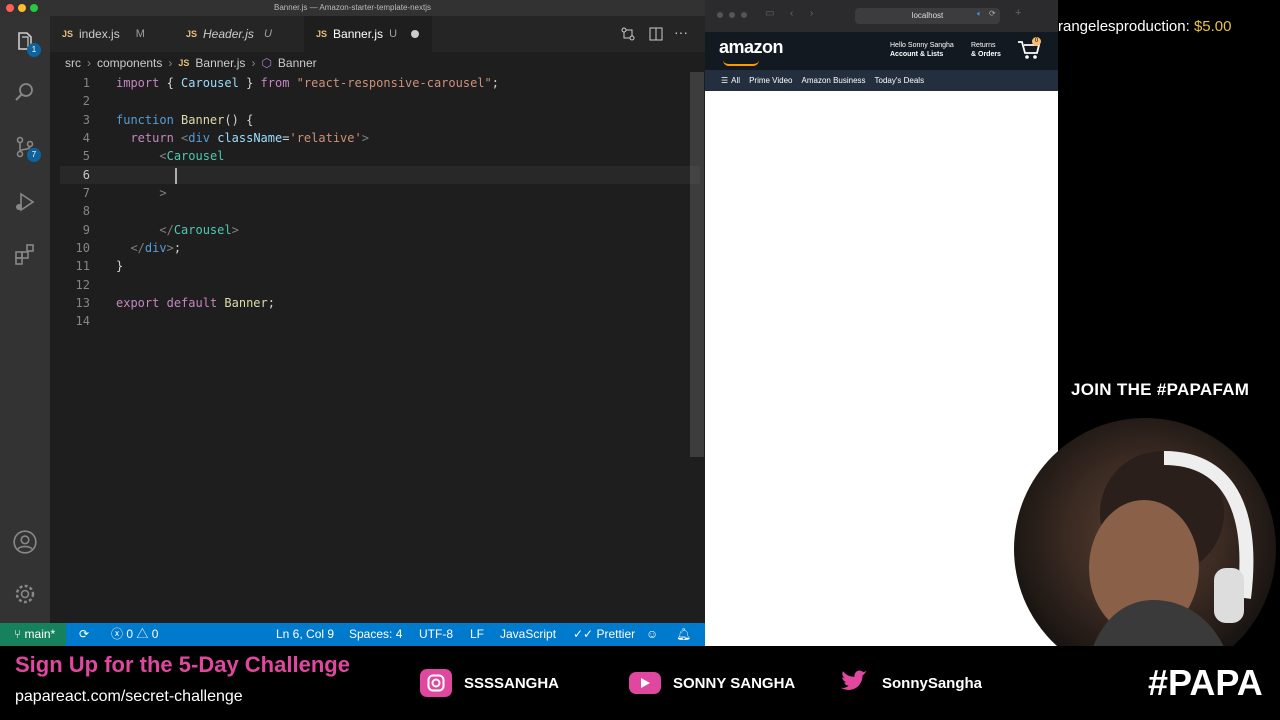 This screenshot has width=1280, height=720. Describe the element at coordinates (720, 15) in the screenshot. I see `close-window-button` at that location.